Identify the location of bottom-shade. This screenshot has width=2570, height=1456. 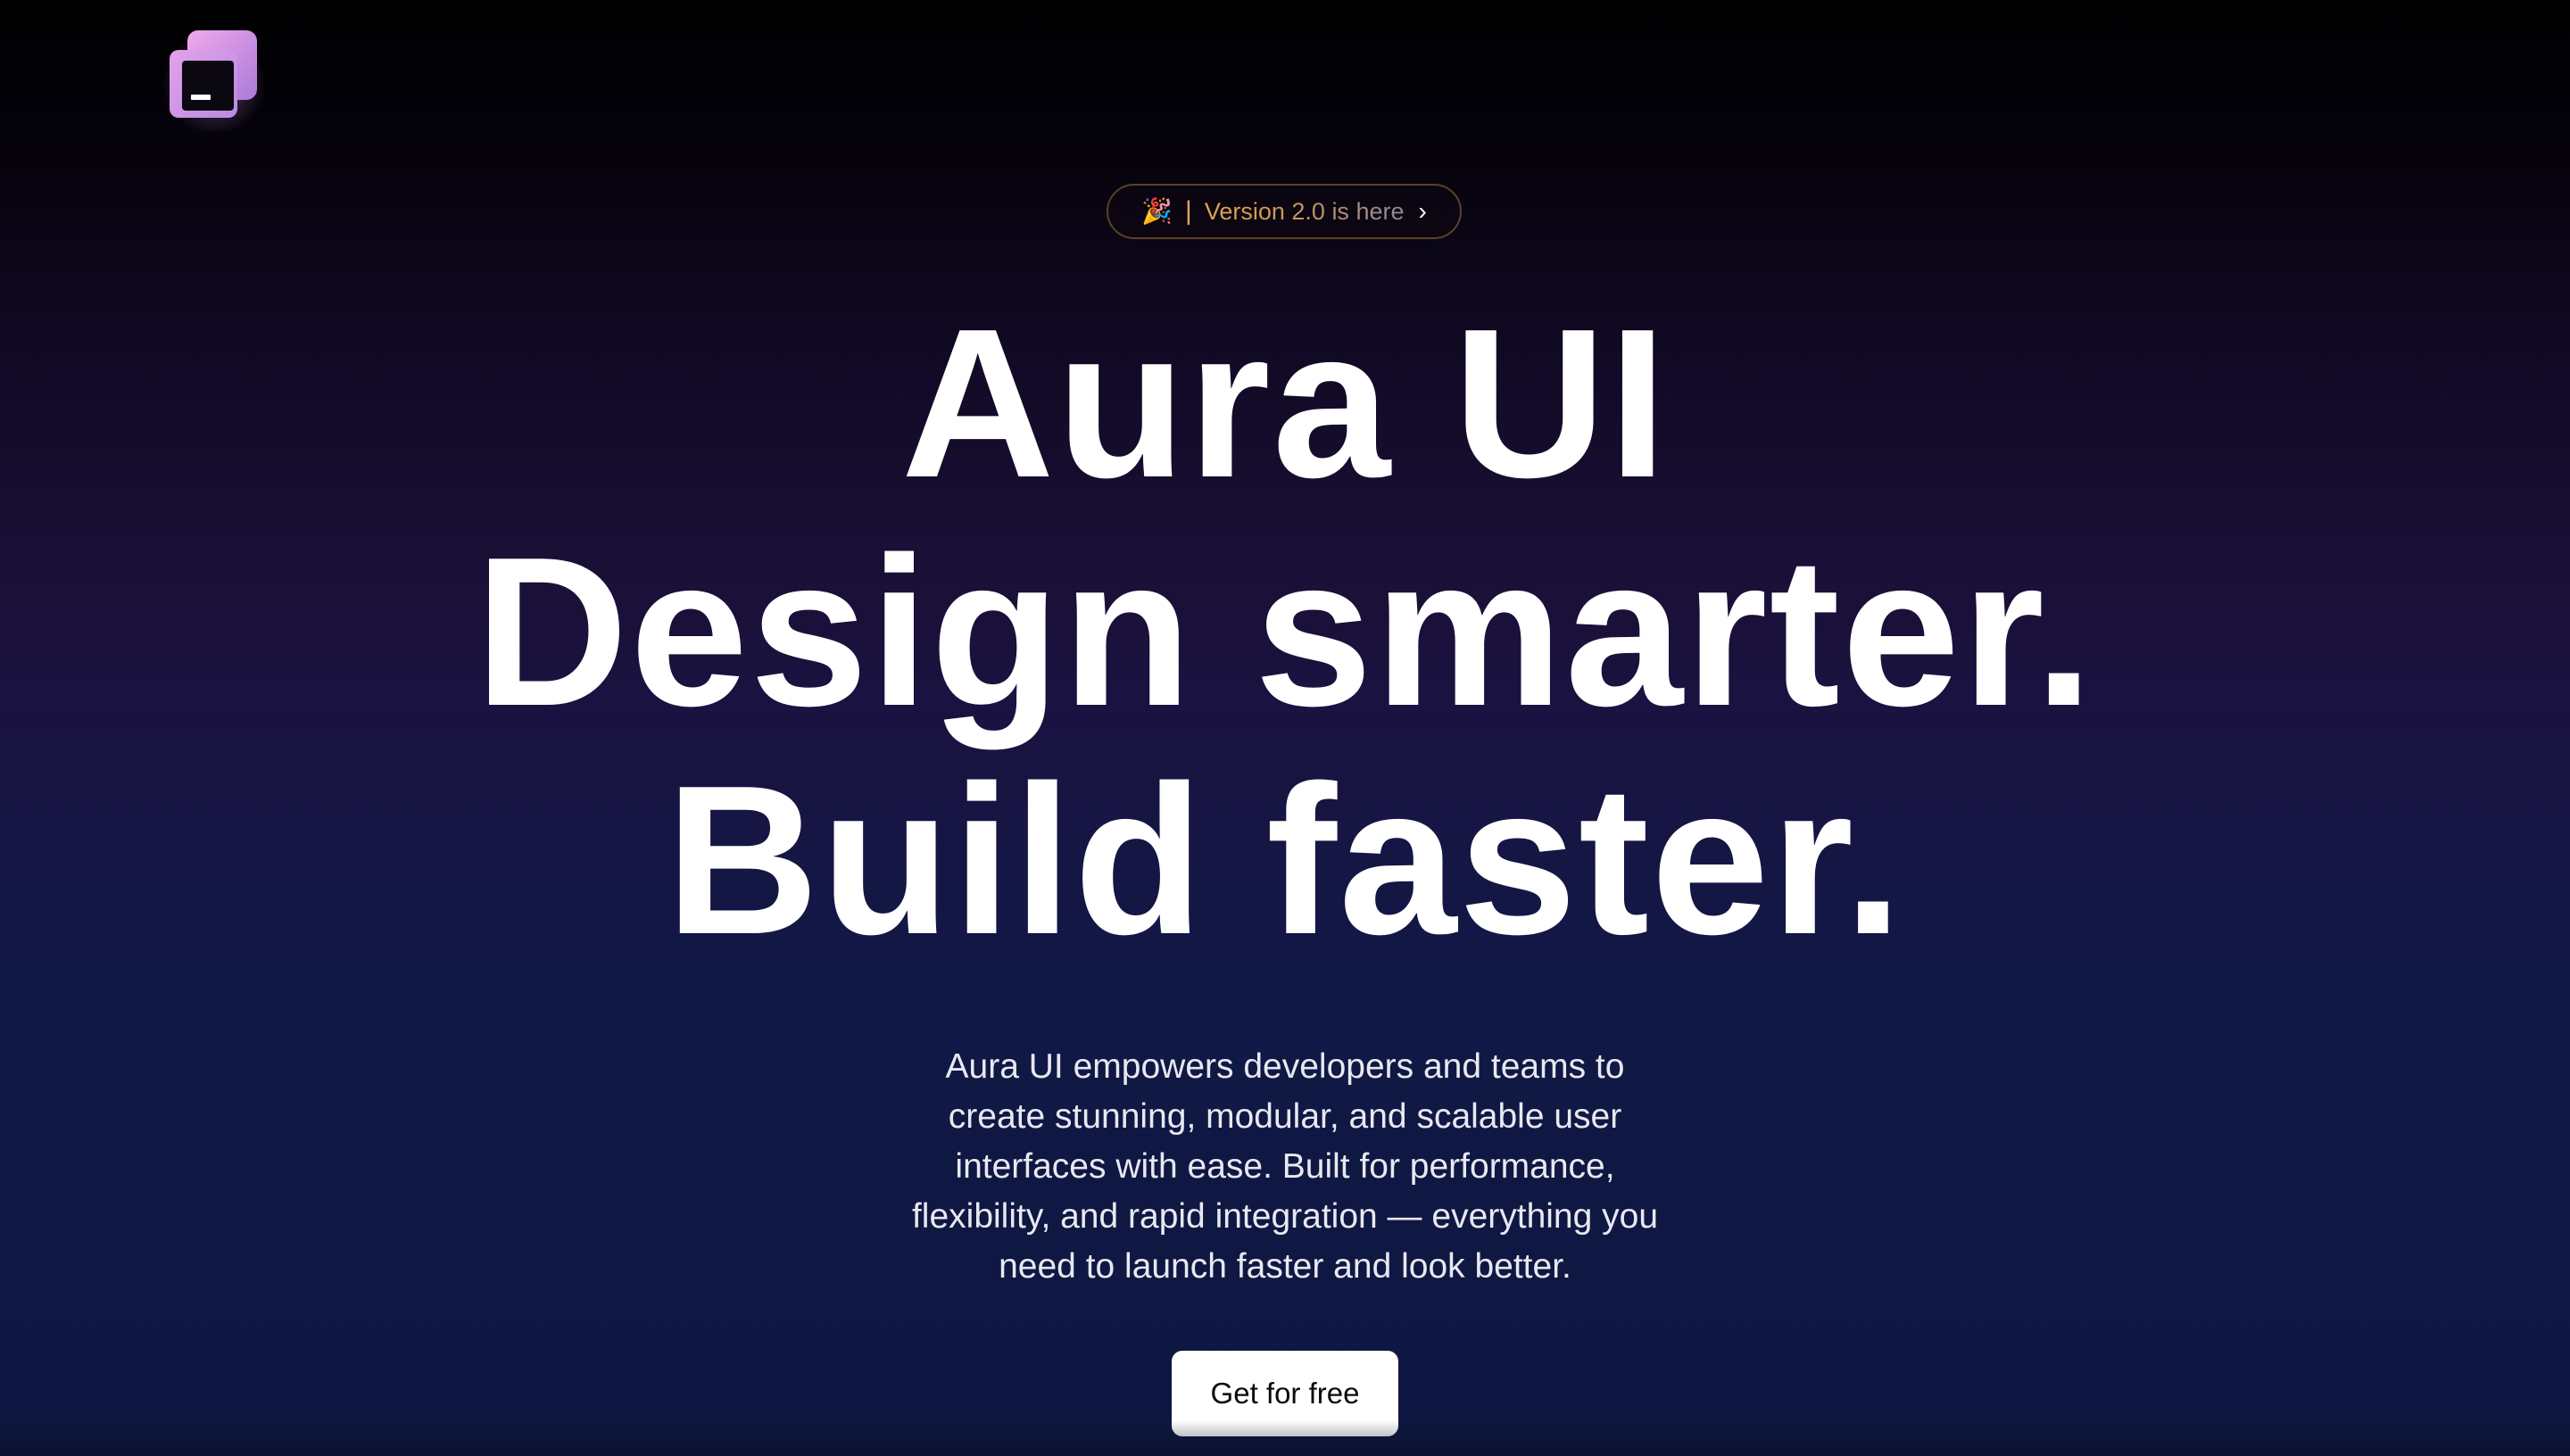
(1285, 1438).